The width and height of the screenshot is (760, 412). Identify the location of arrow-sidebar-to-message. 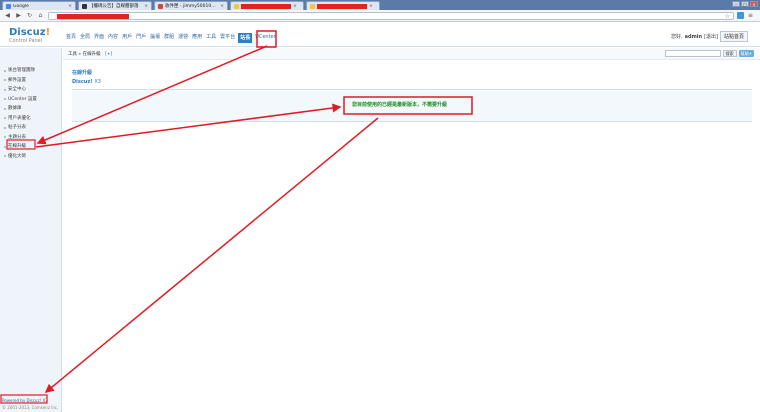
(188, 125).